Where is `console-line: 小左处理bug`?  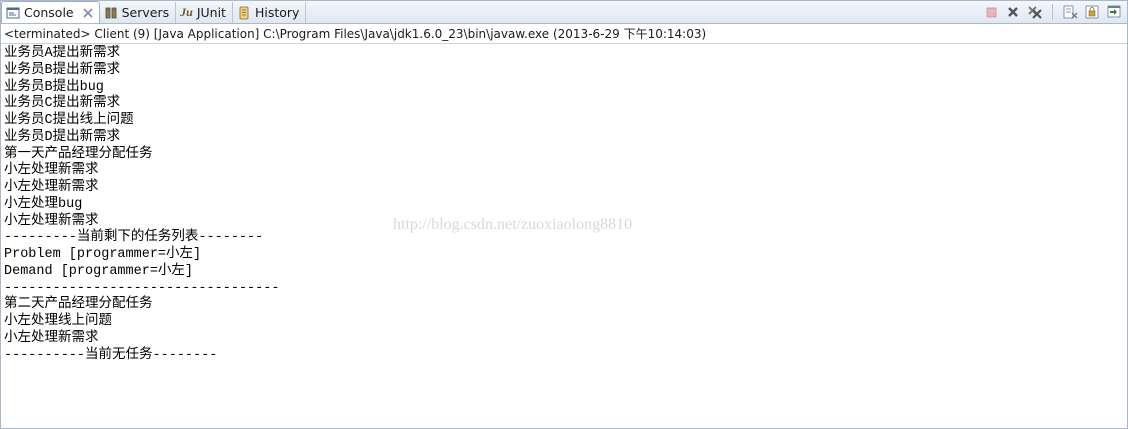
console-line: 小左处理bug is located at coordinates (43, 204).